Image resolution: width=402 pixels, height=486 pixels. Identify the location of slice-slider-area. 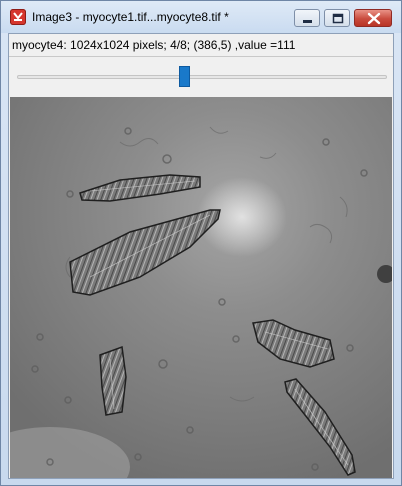
(201, 77).